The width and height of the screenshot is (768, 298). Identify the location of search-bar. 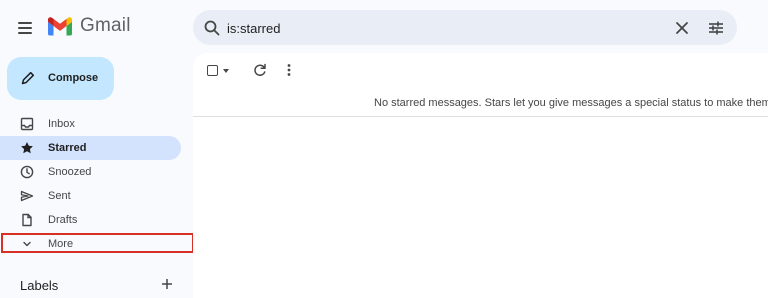
(465, 27).